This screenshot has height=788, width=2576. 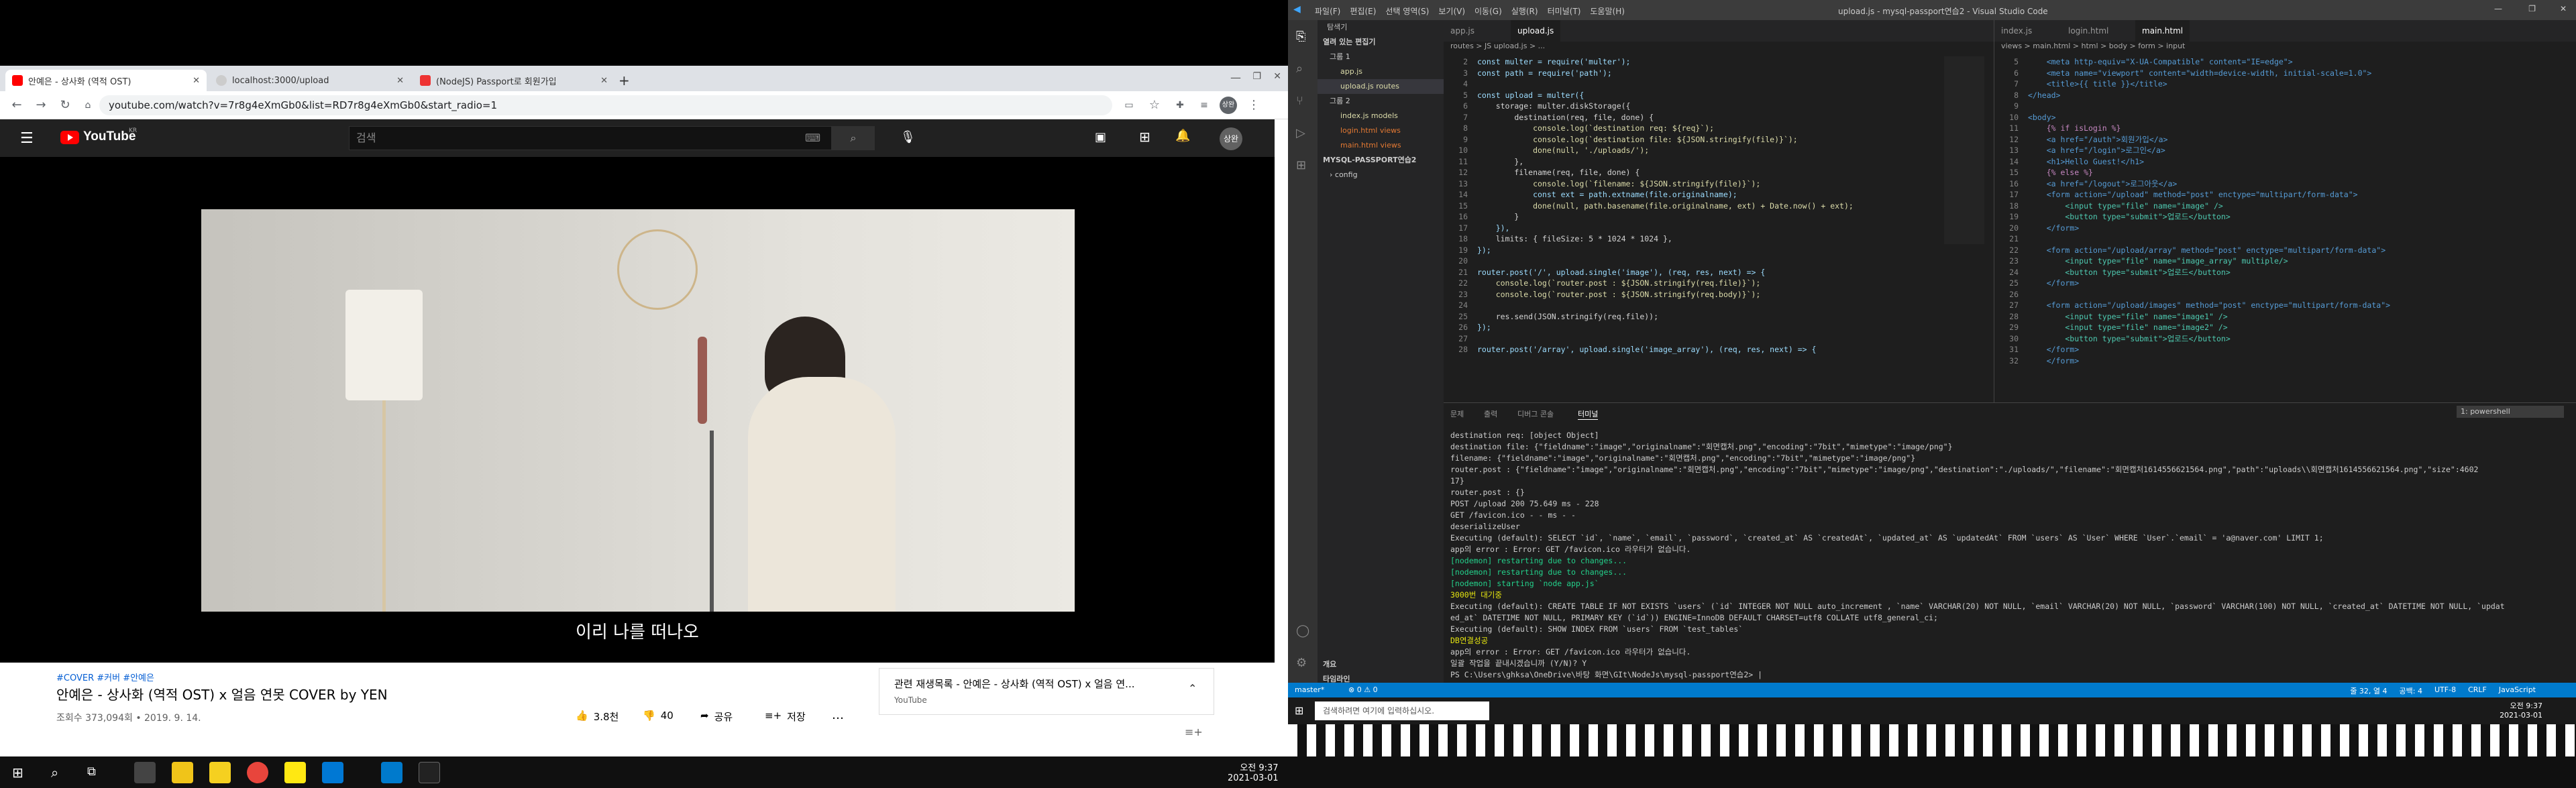 What do you see at coordinates (429, 773) in the screenshot?
I see `terminal-icon` at bounding box center [429, 773].